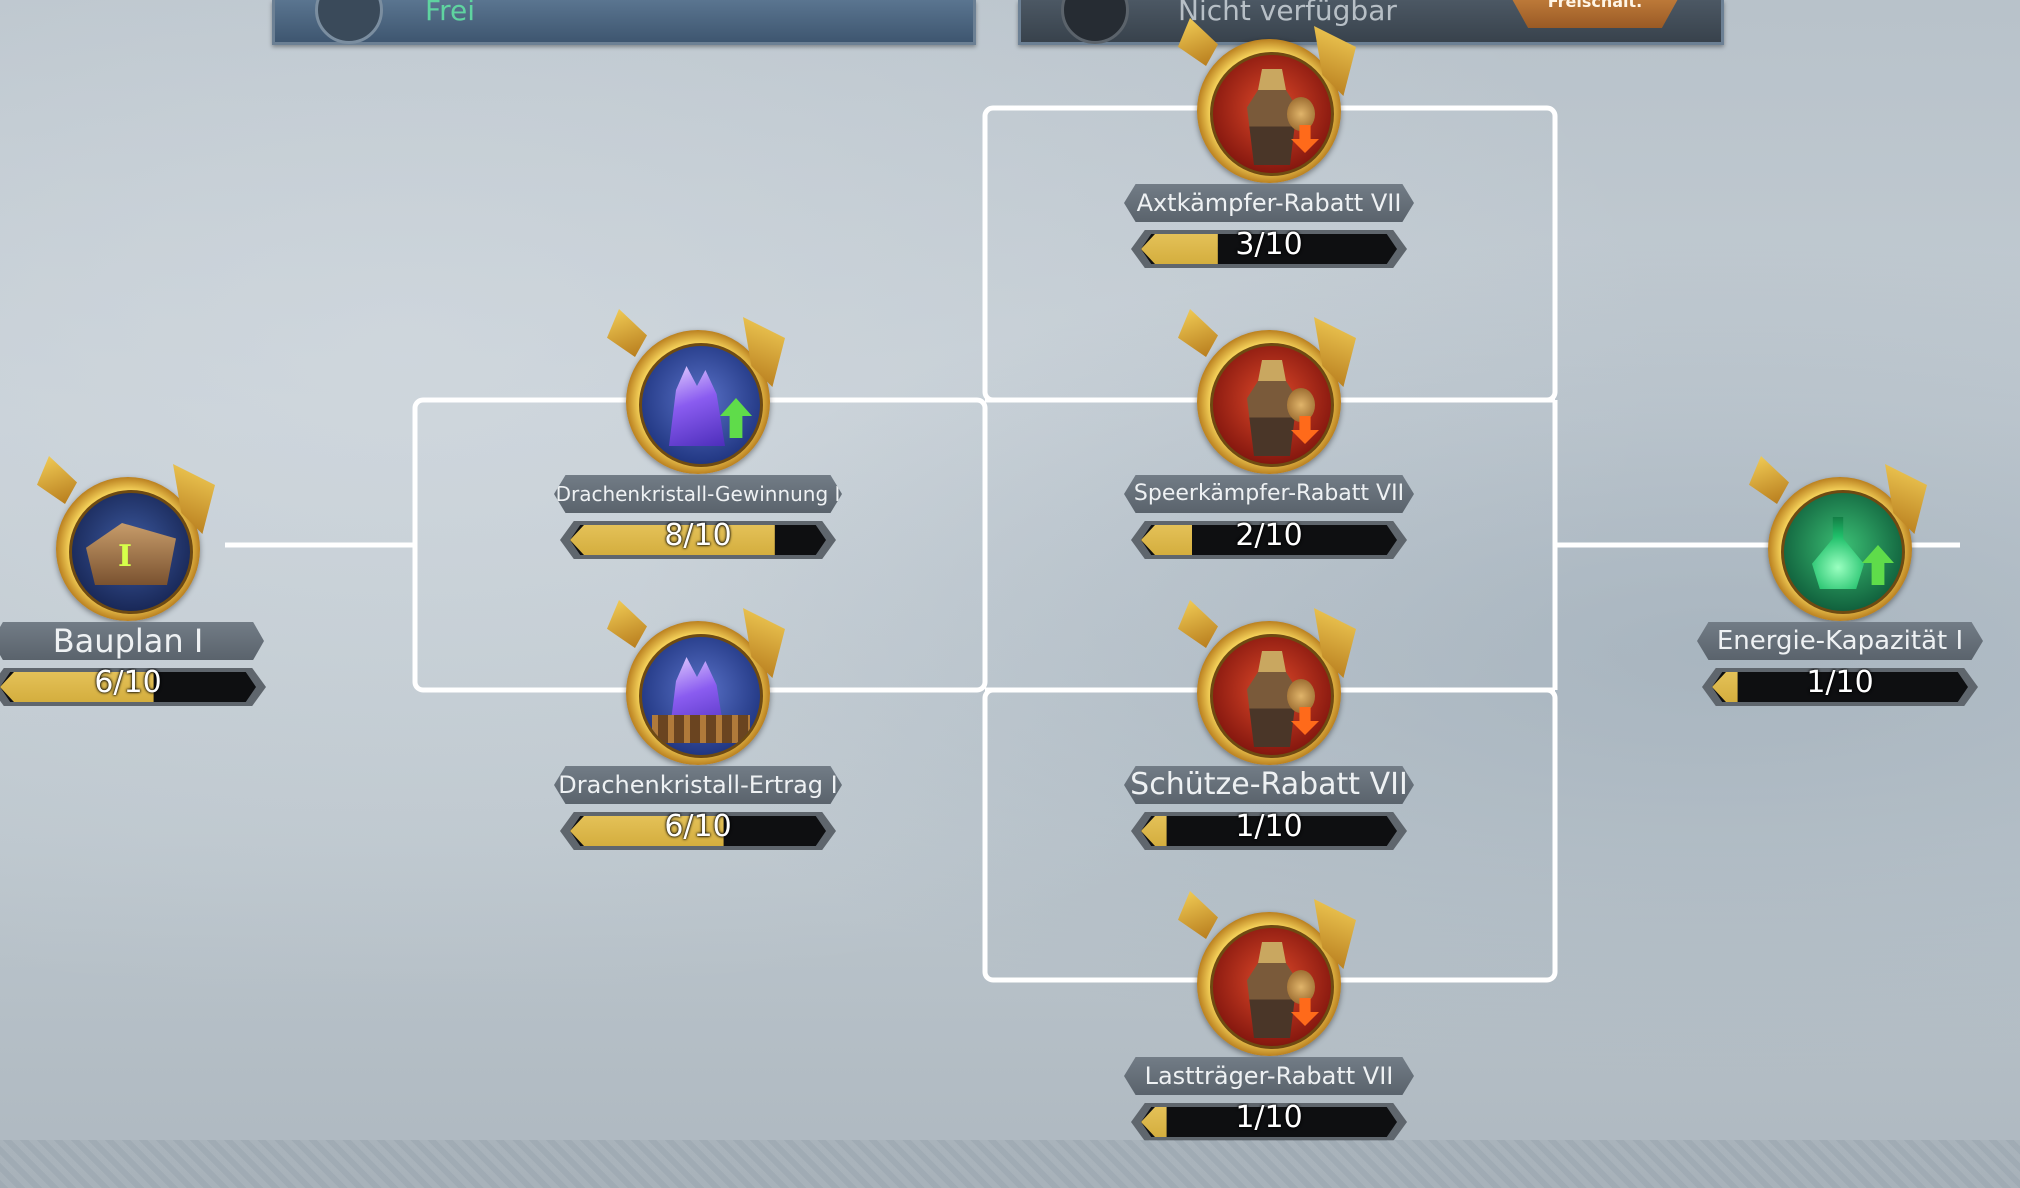 The width and height of the screenshot is (2020, 1188). I want to click on spear-warrior-icon, so click(1272, 405).